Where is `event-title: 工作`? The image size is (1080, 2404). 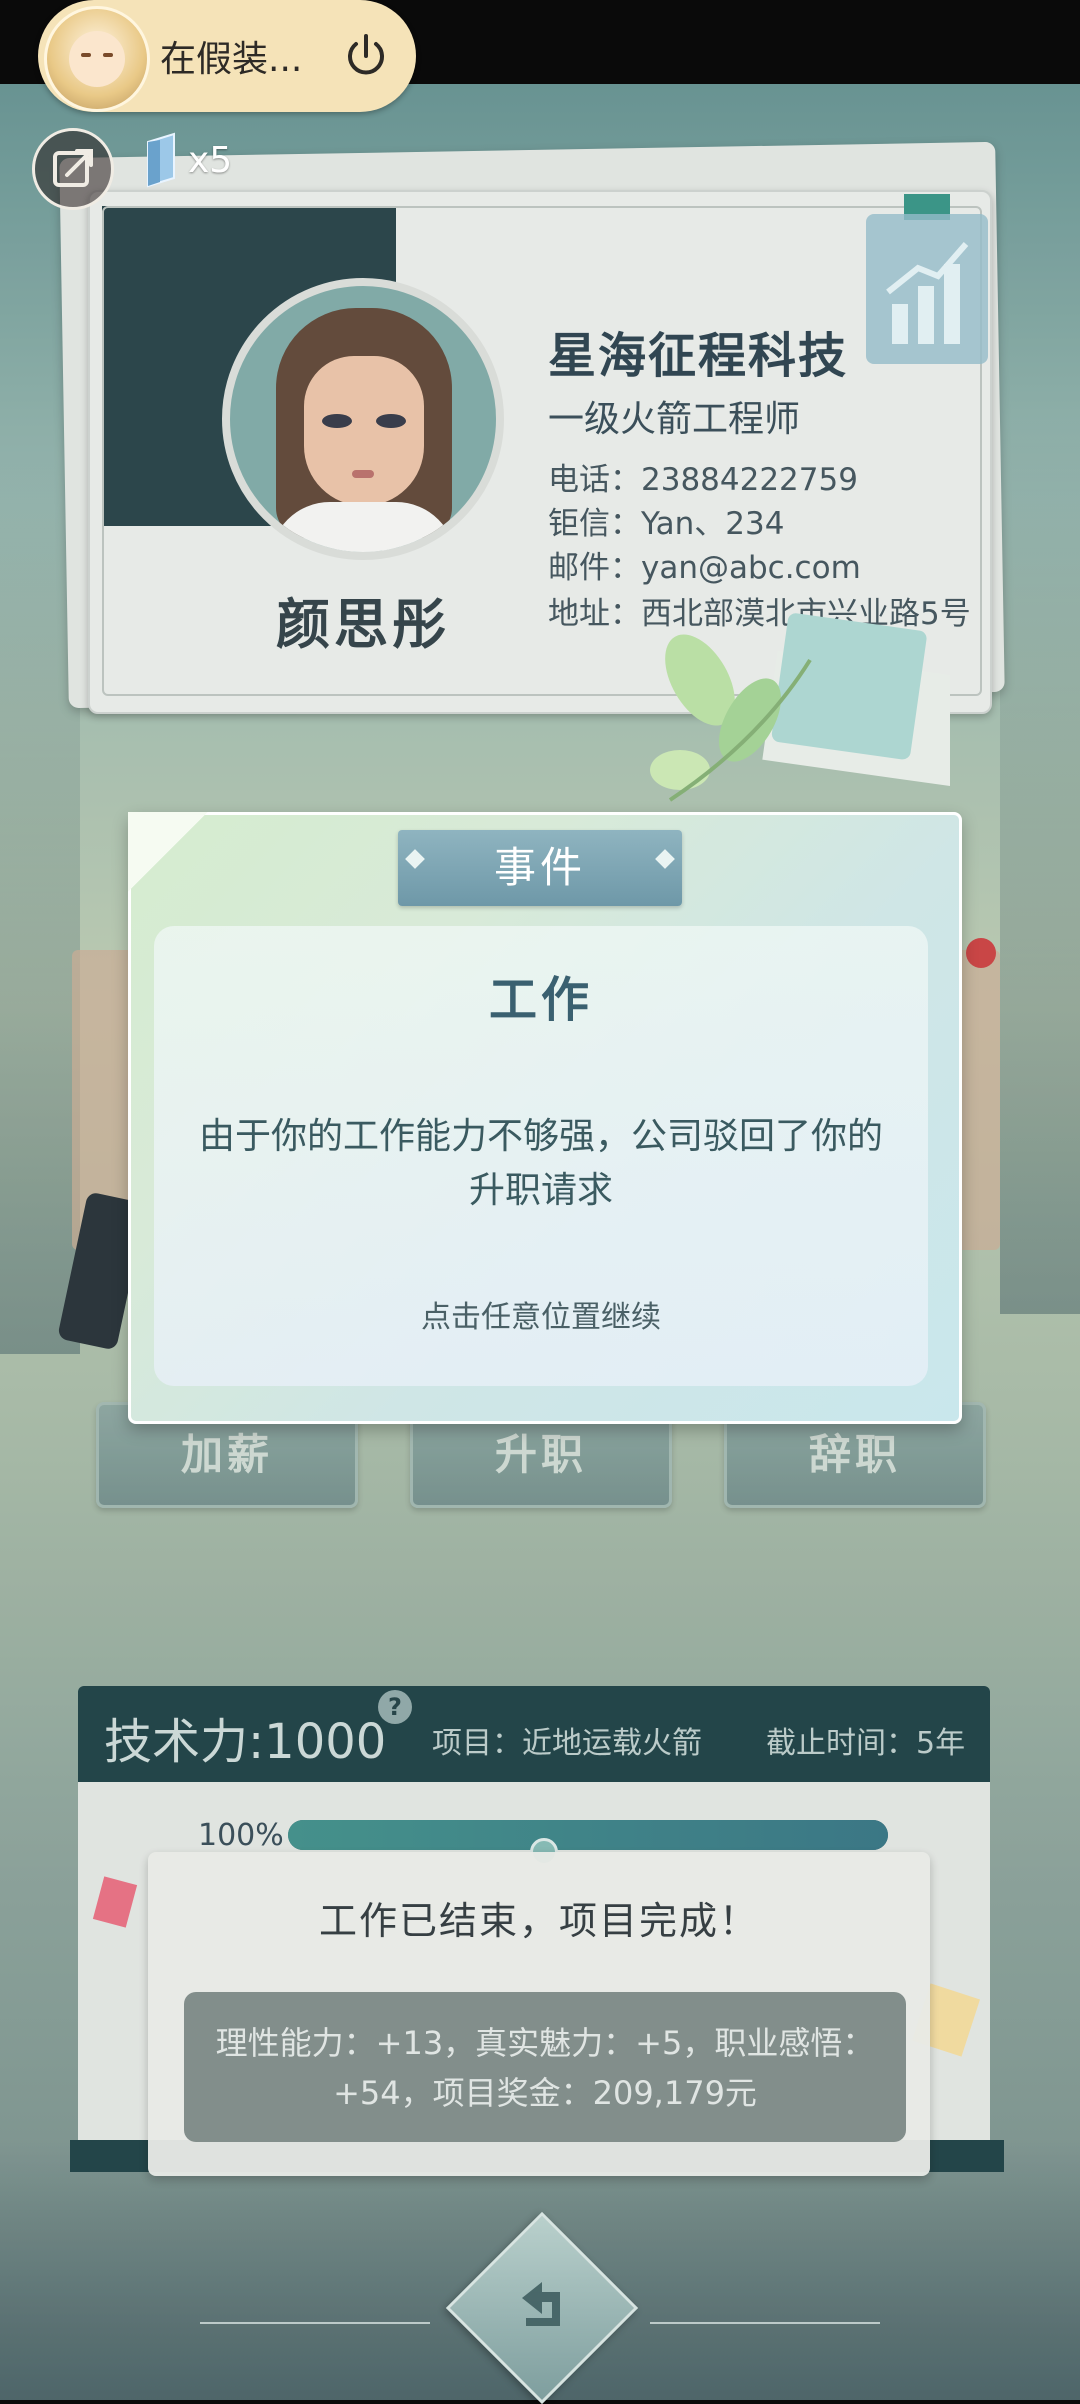
event-title: 工作 is located at coordinates (540, 1000).